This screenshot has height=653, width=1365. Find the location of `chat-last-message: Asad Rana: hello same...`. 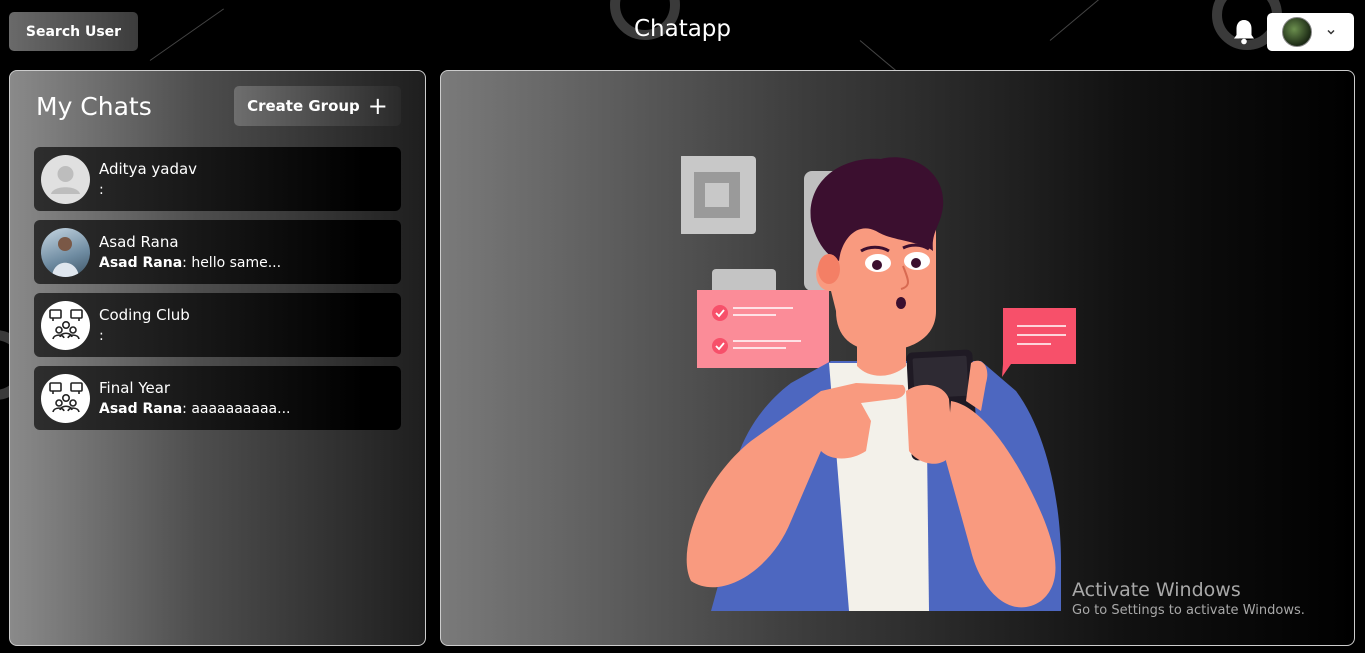

chat-last-message: Asad Rana: hello same... is located at coordinates (190, 263).